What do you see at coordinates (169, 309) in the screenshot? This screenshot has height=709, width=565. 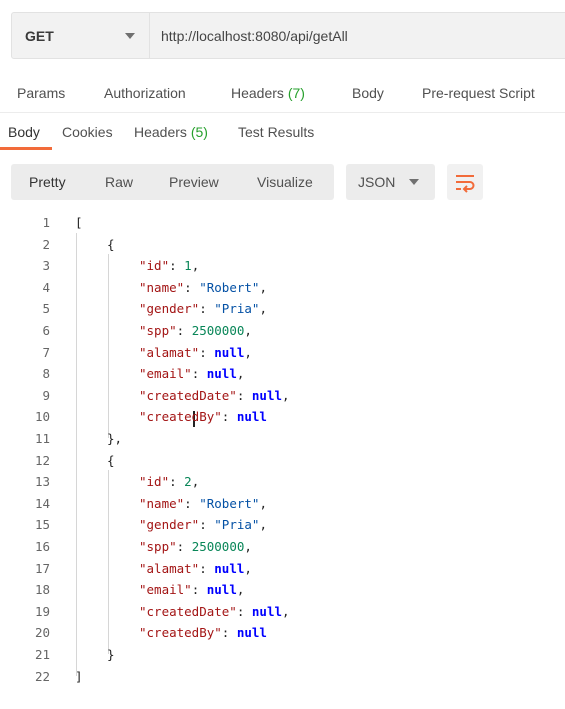 I see `json-key: "gender"` at bounding box center [169, 309].